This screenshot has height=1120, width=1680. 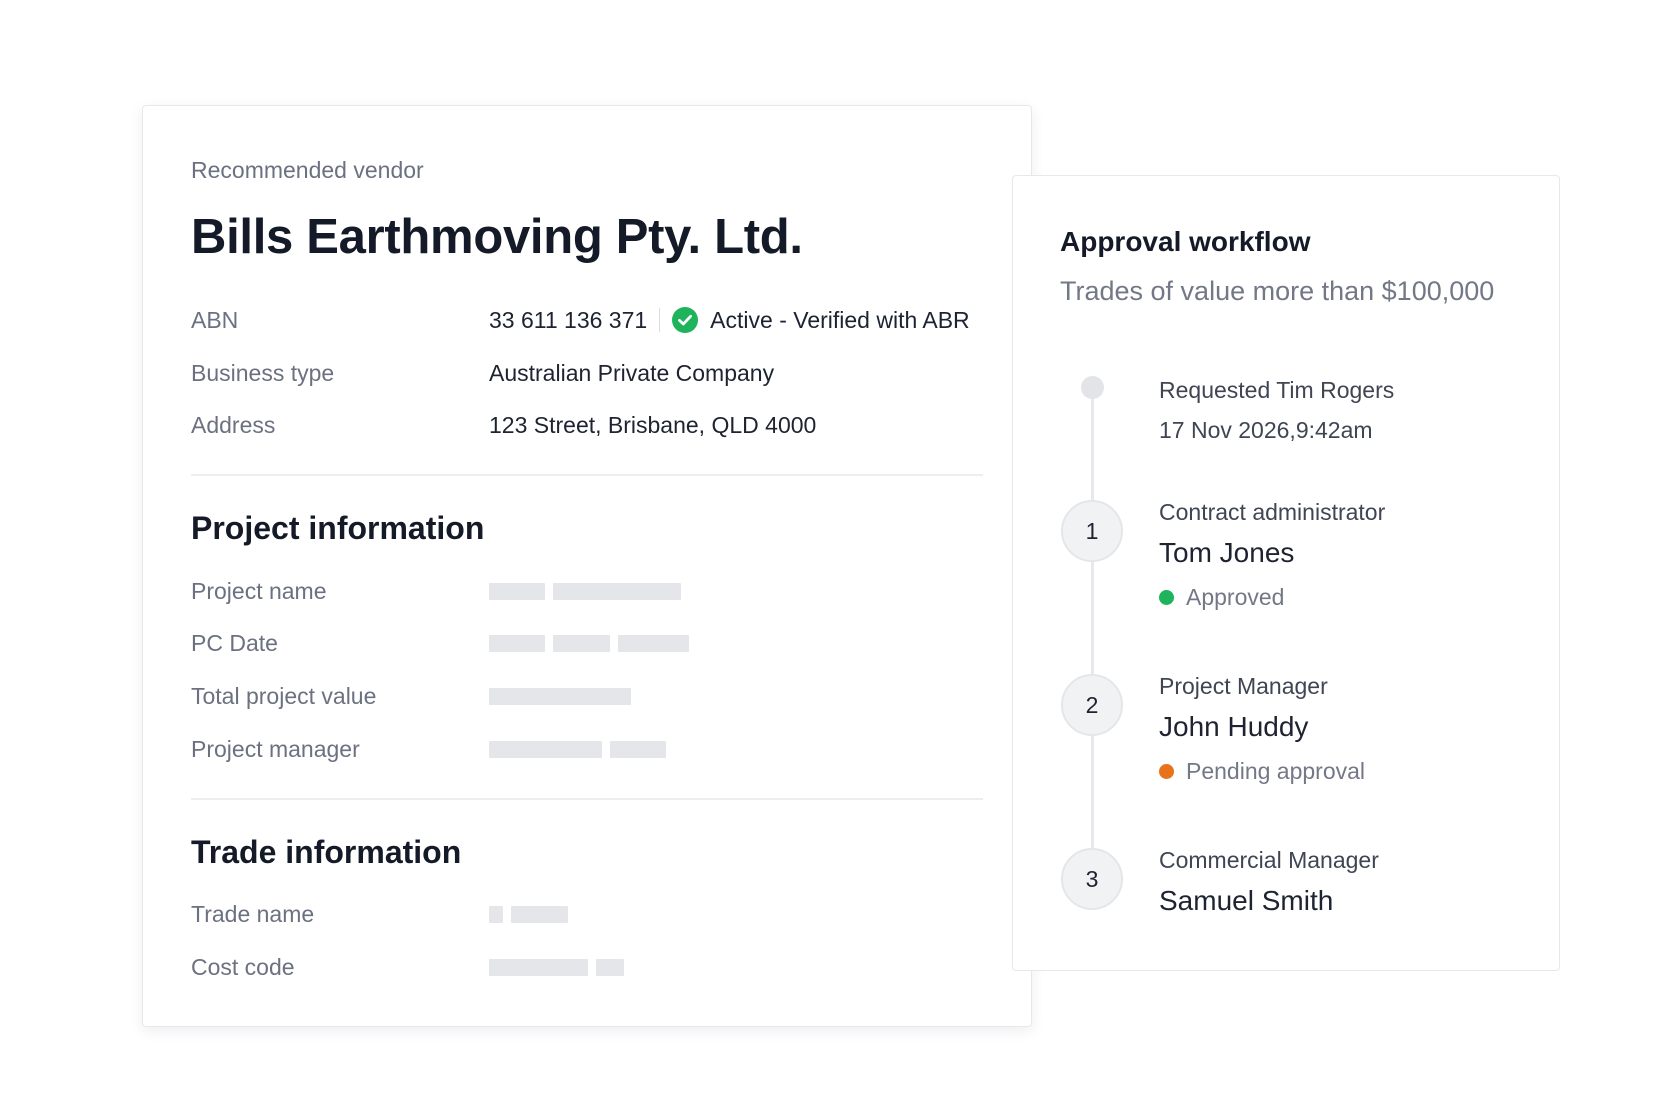 I want to click on pc-date-placeholder, so click(x=593, y=643).